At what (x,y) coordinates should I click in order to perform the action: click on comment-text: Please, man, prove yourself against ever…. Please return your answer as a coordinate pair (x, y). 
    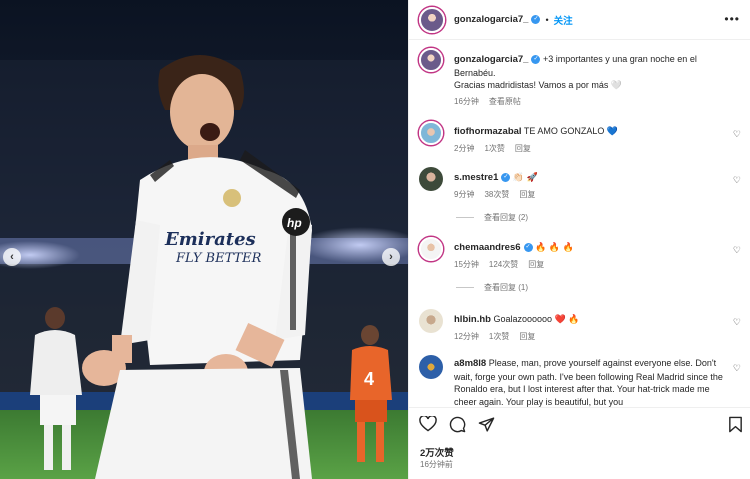
    Looking at the image, I should click on (588, 382).